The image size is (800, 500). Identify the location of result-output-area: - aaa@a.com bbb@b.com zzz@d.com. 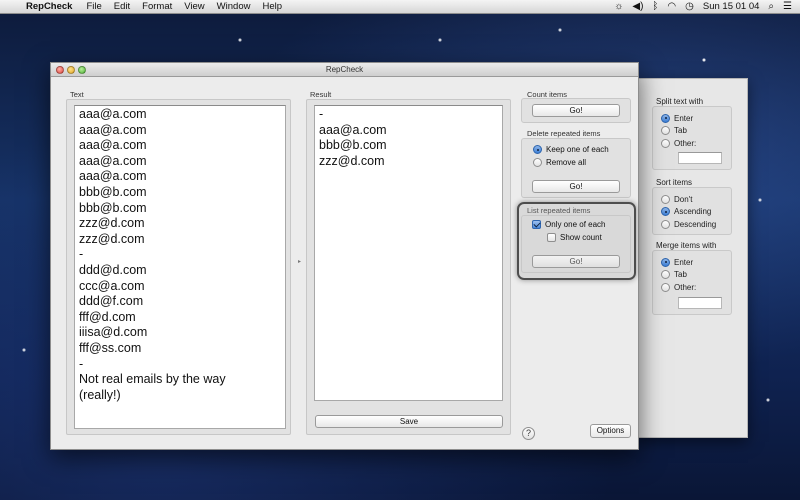
(408, 253).